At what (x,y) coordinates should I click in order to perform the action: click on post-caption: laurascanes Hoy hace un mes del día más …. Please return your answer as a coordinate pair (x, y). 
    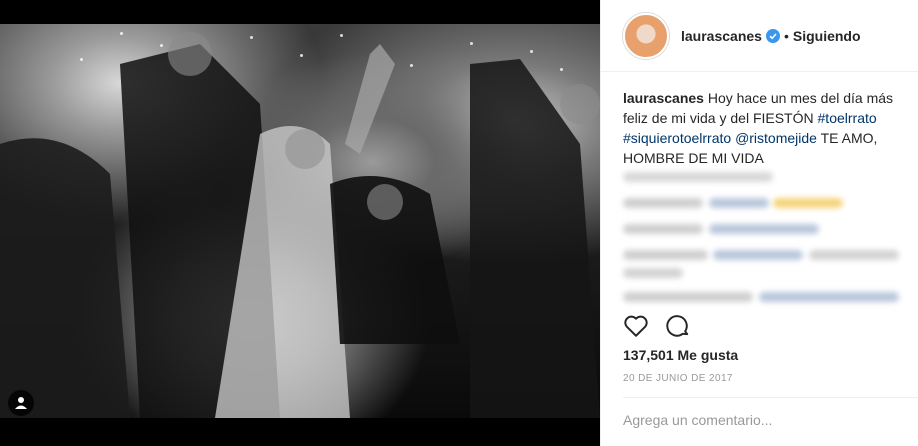
    Looking at the image, I should click on (767, 128).